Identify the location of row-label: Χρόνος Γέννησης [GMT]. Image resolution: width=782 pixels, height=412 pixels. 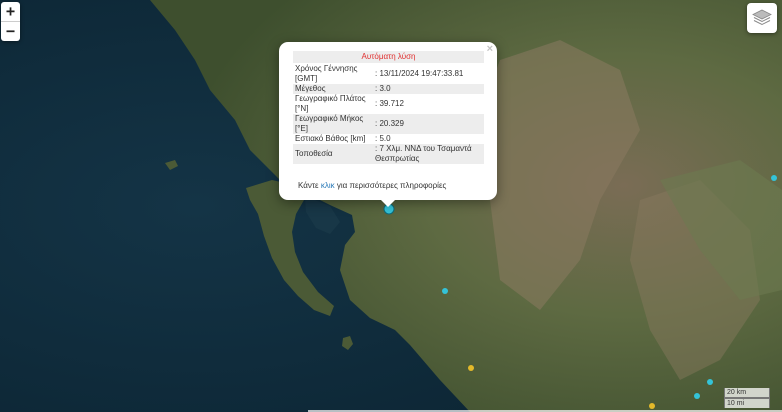
(326, 73).